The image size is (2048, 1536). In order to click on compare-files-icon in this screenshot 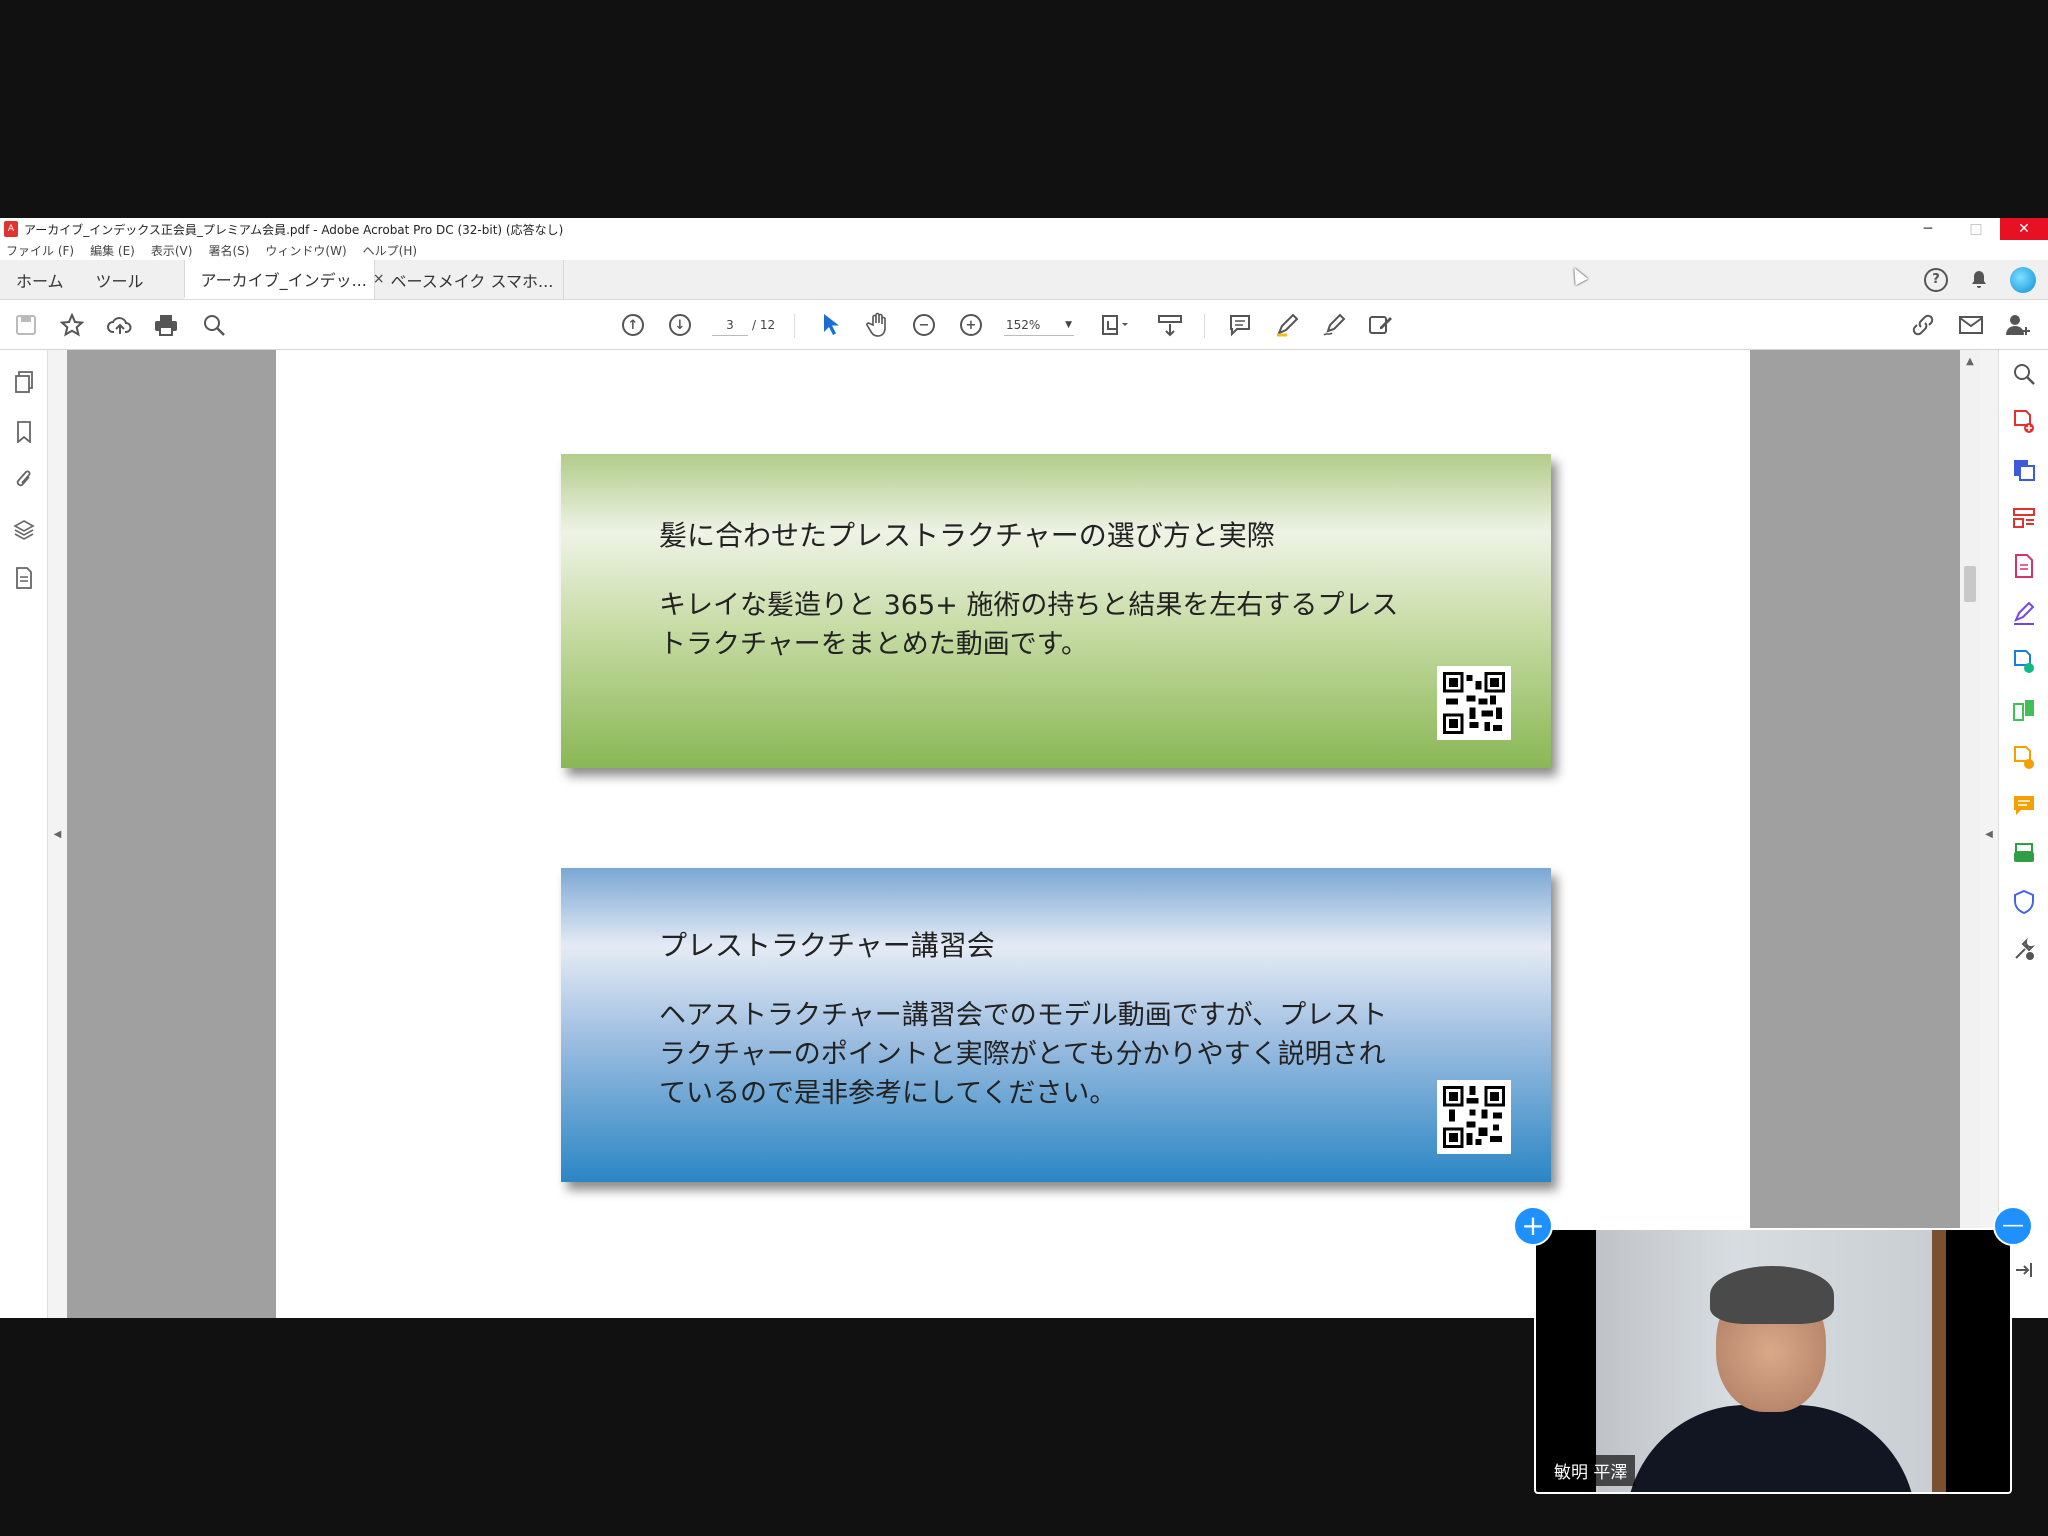, I will do `click(2024, 710)`.